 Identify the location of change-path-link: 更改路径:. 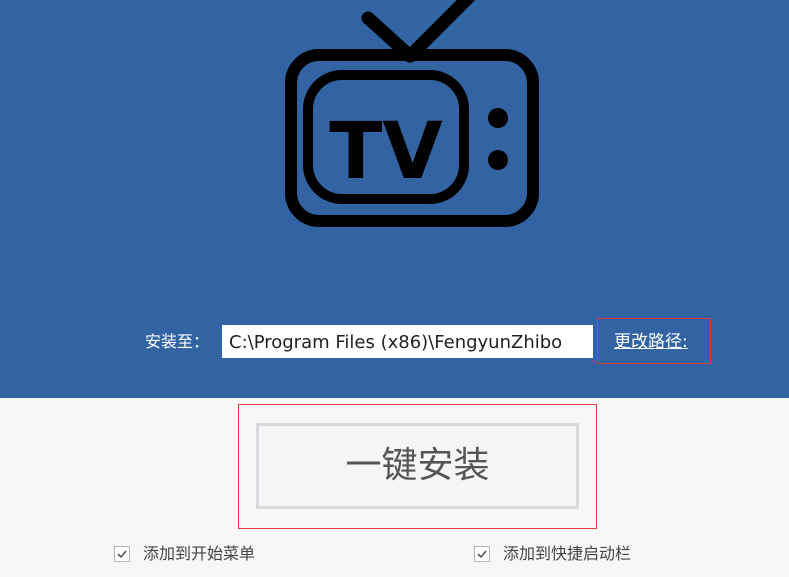
(651, 342).